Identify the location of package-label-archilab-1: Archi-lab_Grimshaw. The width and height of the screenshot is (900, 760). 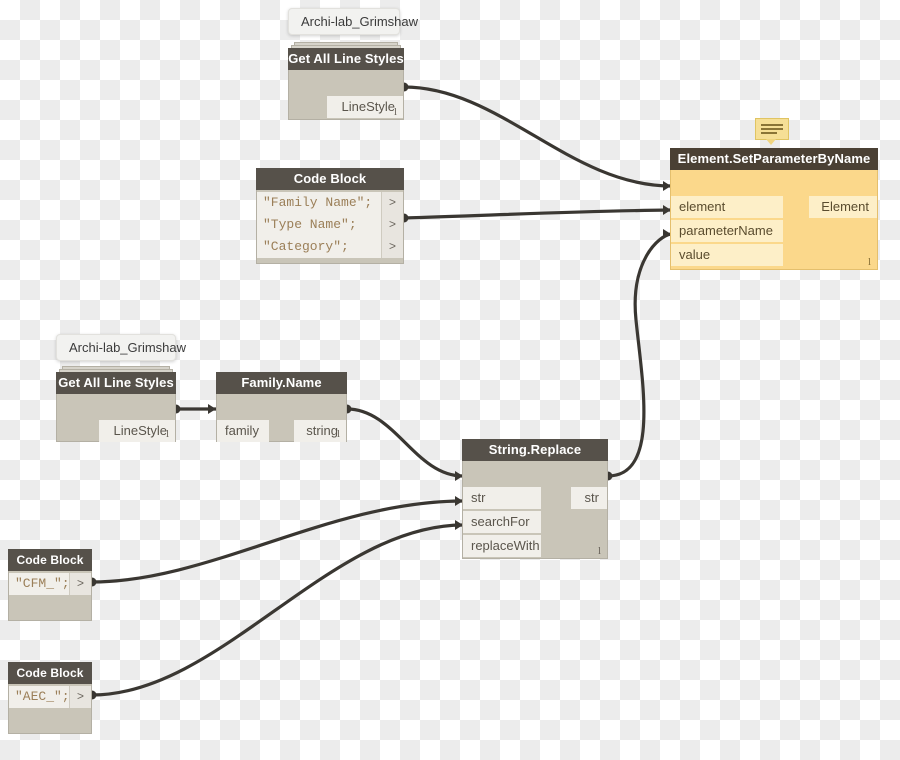
(353, 21).